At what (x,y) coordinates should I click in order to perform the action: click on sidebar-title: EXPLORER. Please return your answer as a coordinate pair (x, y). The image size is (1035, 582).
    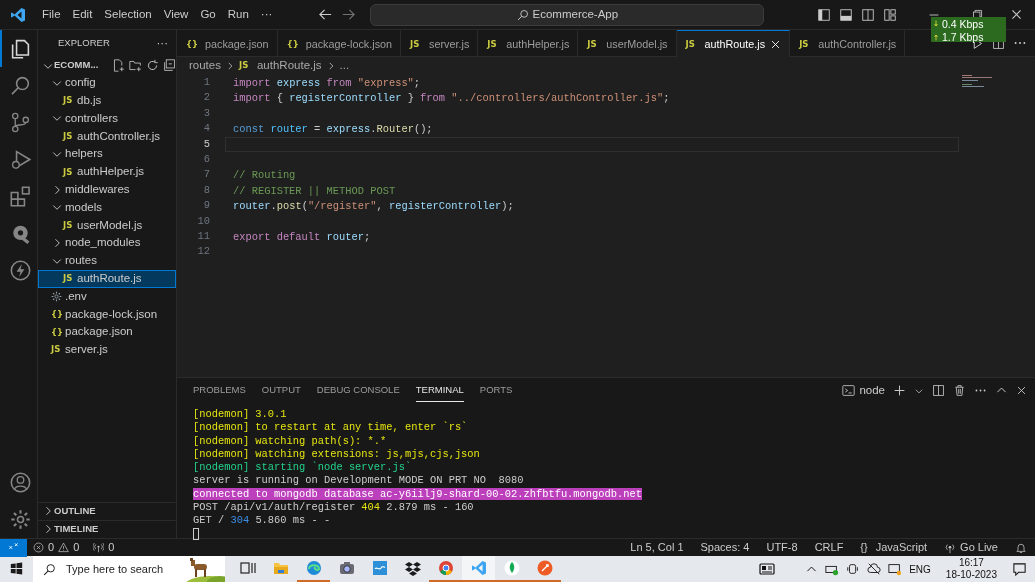
    Looking at the image, I should click on (84, 43).